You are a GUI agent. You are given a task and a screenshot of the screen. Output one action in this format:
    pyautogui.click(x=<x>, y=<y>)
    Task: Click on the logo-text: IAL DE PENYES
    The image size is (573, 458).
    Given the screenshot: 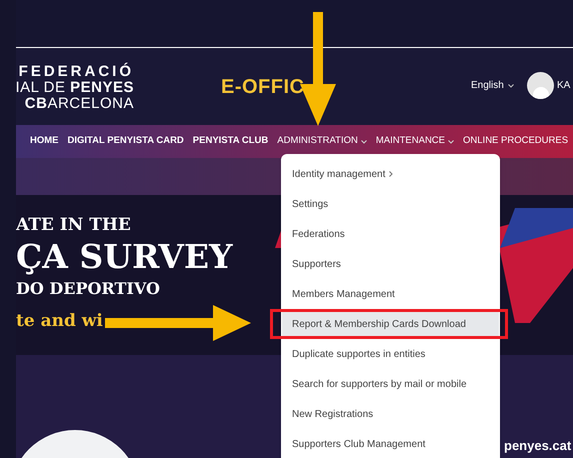 What is the action you would take?
    pyautogui.click(x=75, y=88)
    